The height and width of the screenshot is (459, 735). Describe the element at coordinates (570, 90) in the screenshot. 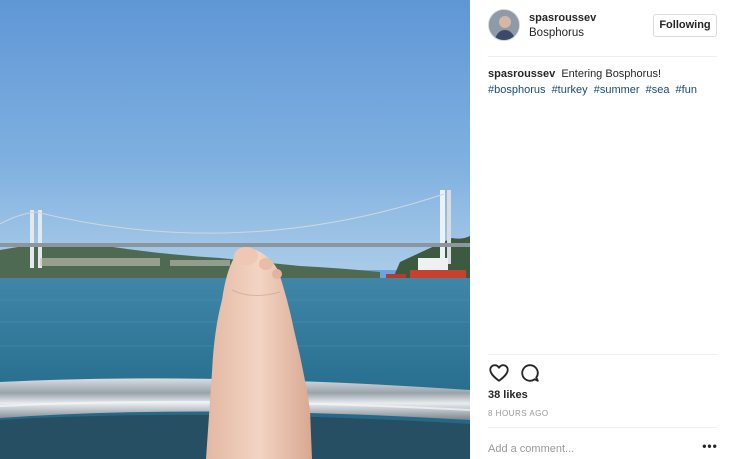

I see `hashtag-turkey: #turkey` at that location.